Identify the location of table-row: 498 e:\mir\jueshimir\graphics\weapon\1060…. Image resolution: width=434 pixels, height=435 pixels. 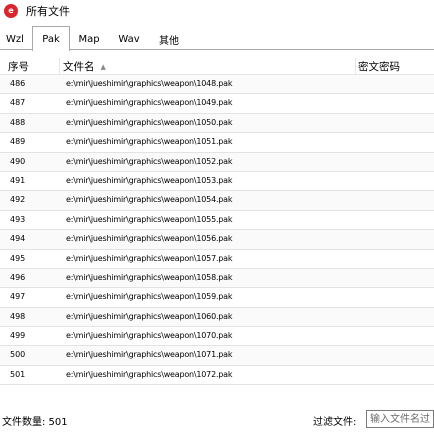
(217, 317).